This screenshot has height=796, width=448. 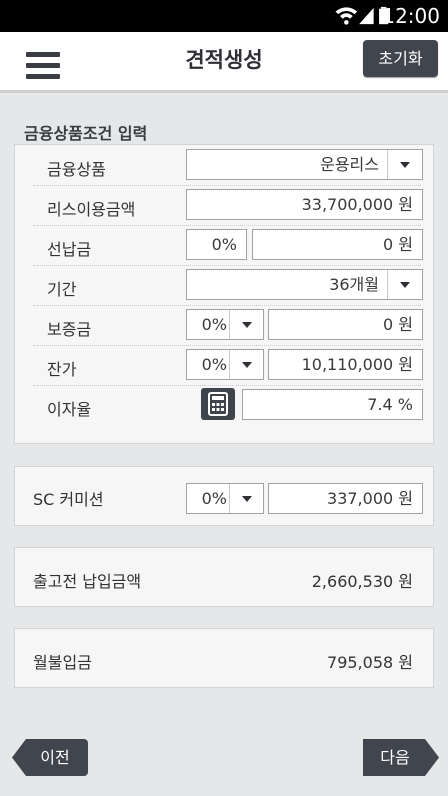 I want to click on interest-rate-field: 7.4 %, so click(x=332, y=404).